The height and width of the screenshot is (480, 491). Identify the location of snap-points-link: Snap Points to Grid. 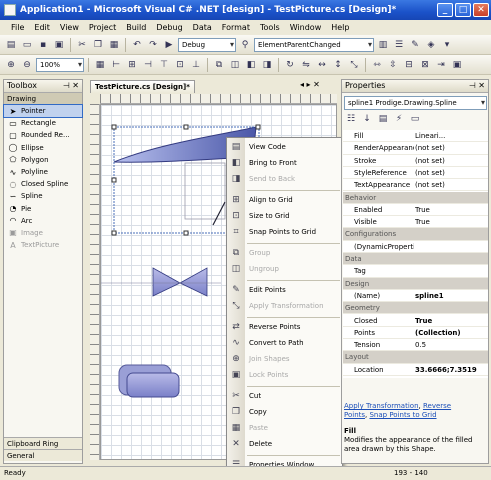
(402, 415).